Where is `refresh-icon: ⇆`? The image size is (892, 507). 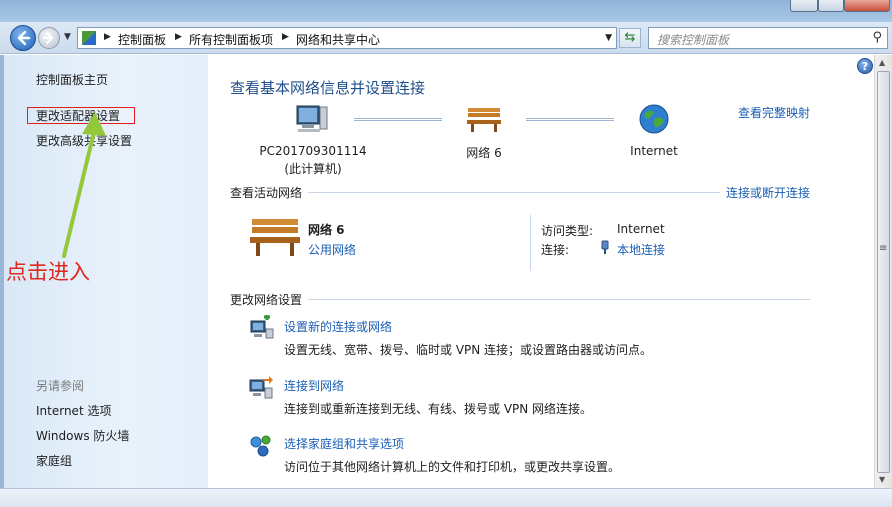
refresh-icon: ⇆ is located at coordinates (630, 37).